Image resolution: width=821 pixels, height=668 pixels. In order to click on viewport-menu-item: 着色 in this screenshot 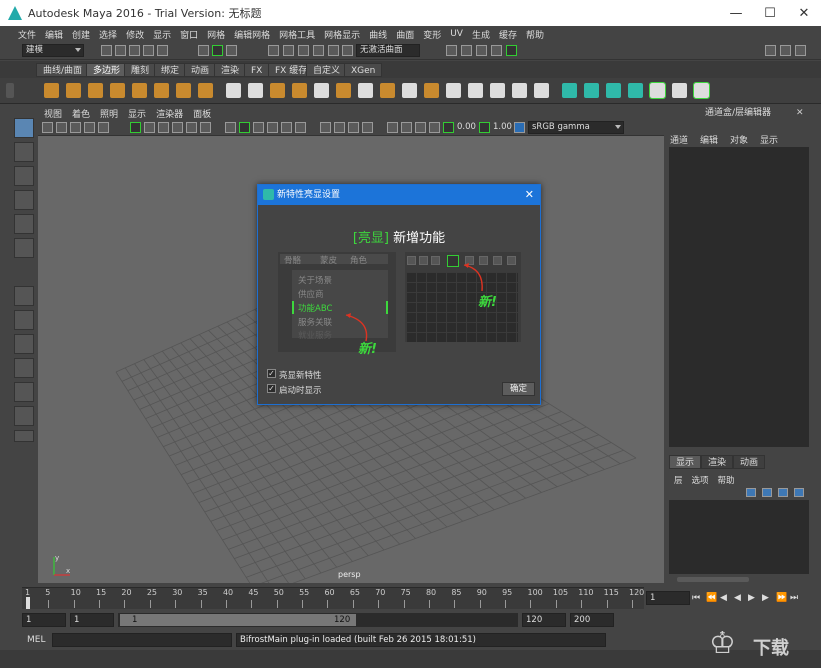, I will do `click(81, 113)`.